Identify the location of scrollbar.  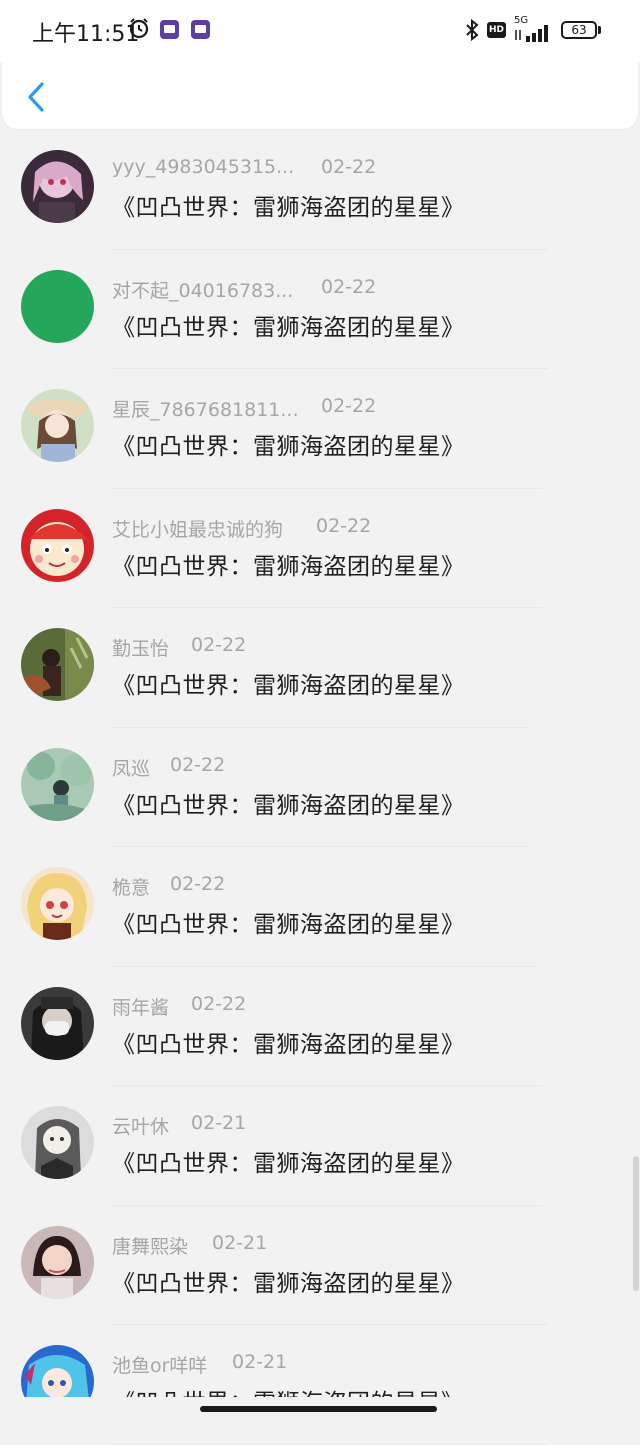
(636, 1223).